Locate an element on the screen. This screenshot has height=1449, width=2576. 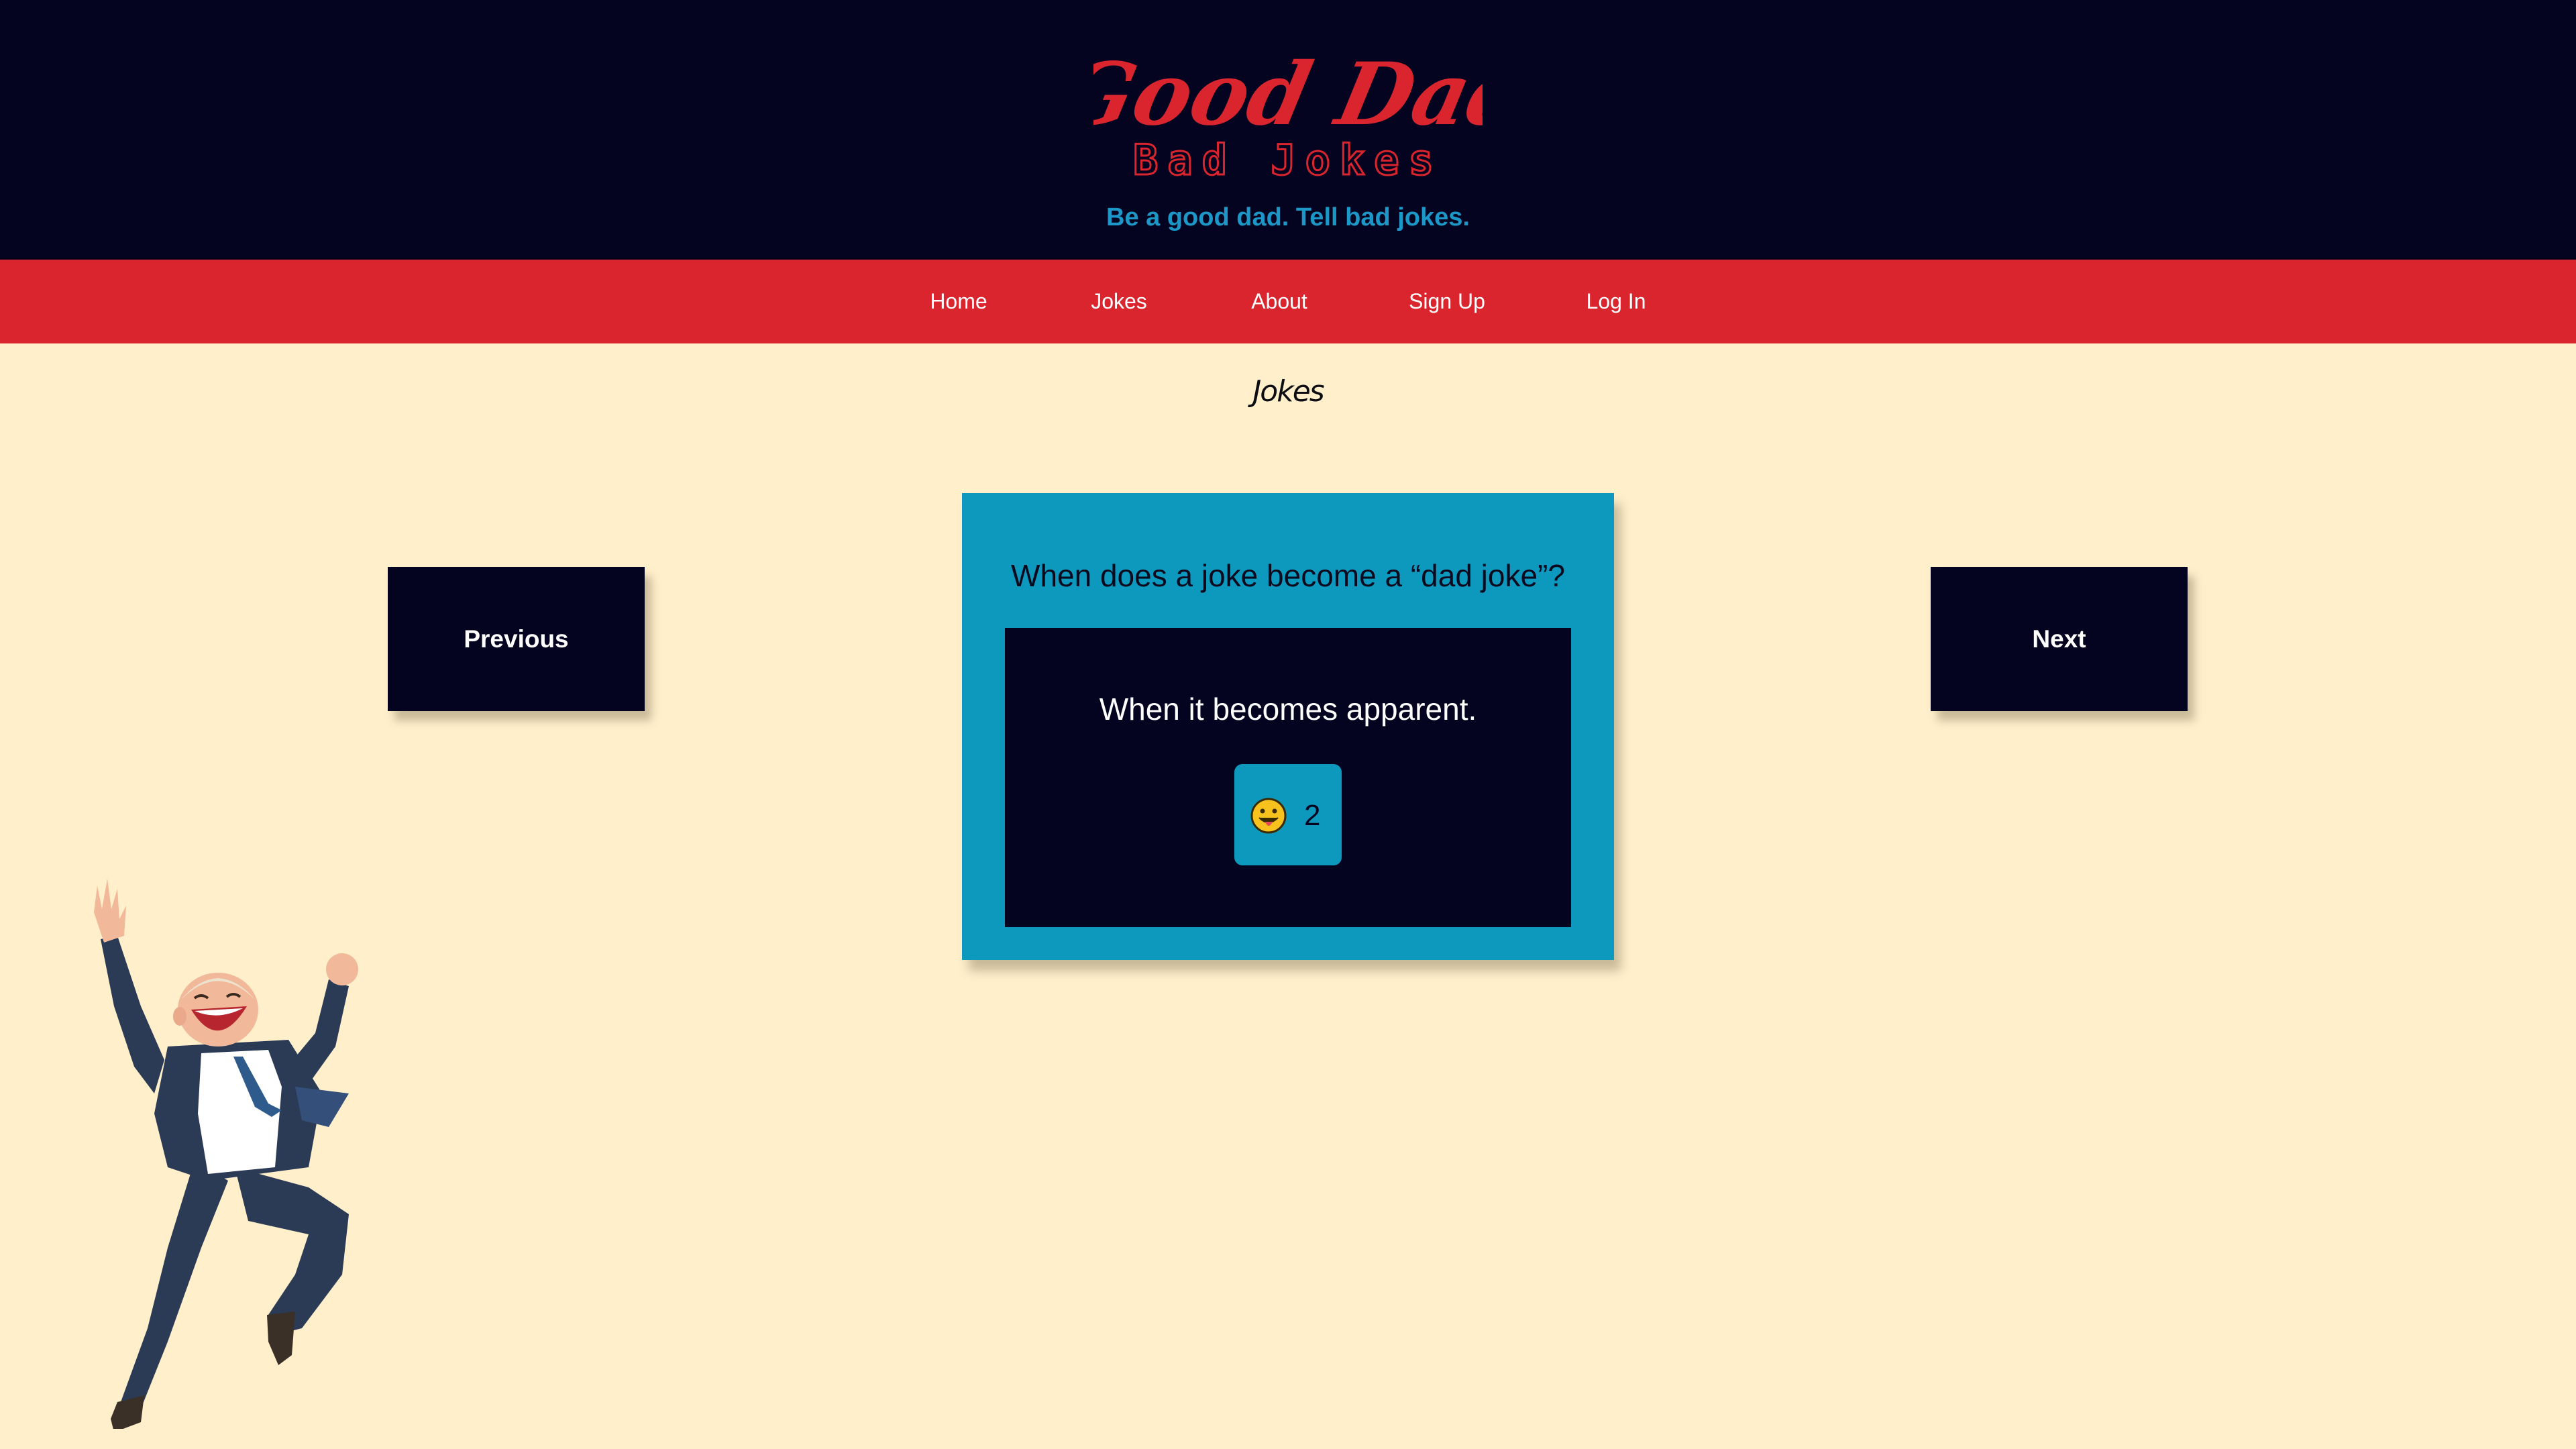
nav-about-link: About is located at coordinates (1279, 301).